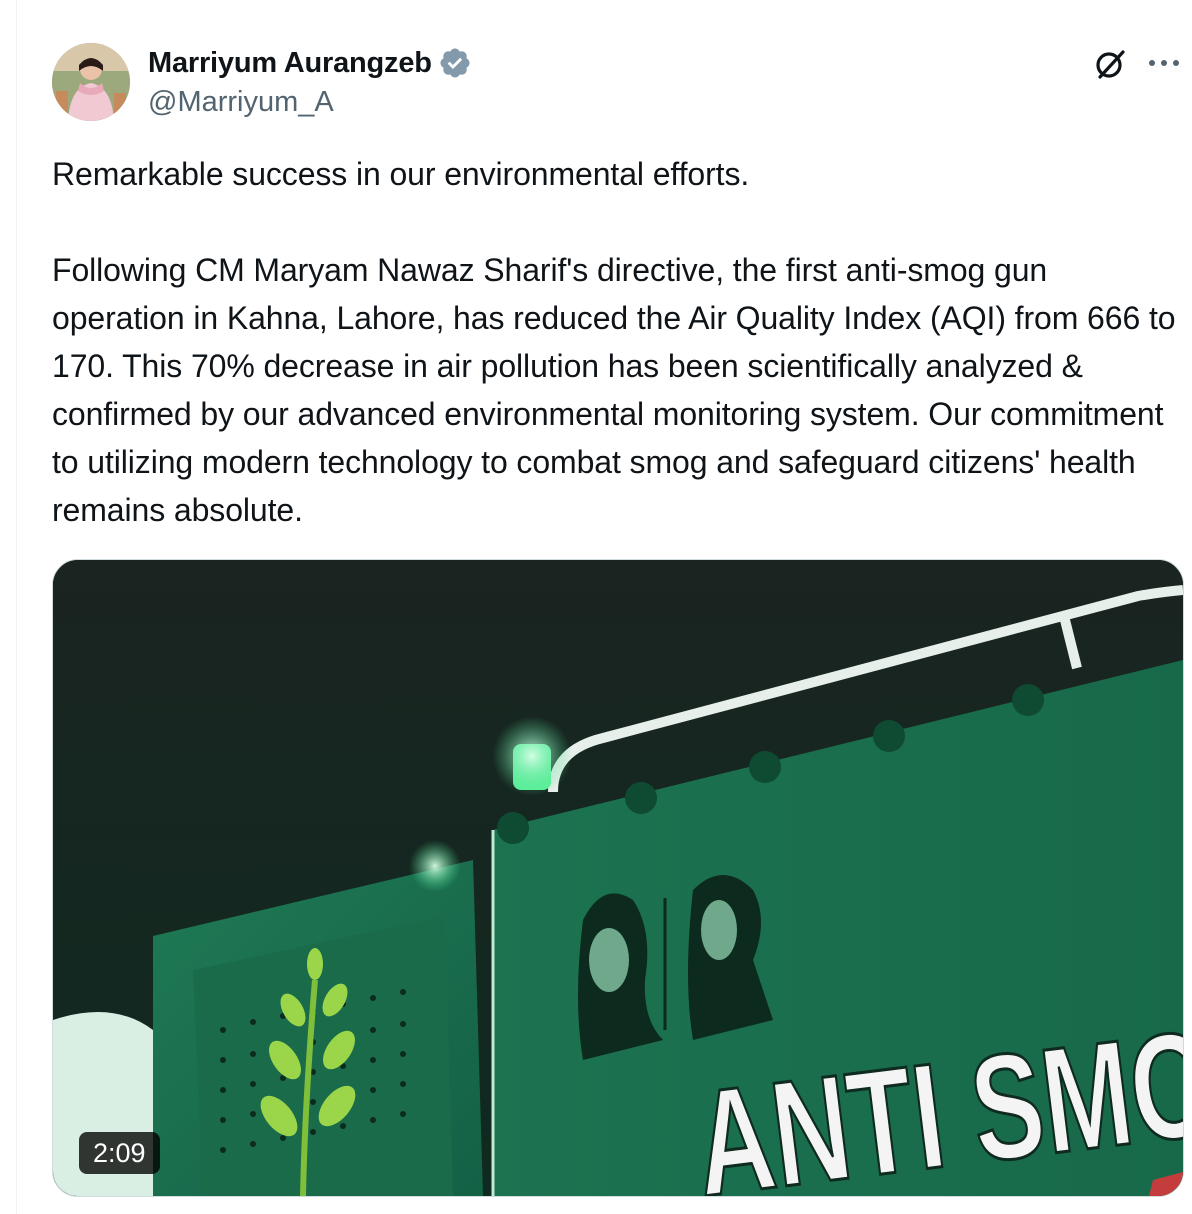 Image resolution: width=1192 pixels, height=1214 pixels. What do you see at coordinates (119, 1153) in the screenshot?
I see `video-duration-badge: 2:09` at bounding box center [119, 1153].